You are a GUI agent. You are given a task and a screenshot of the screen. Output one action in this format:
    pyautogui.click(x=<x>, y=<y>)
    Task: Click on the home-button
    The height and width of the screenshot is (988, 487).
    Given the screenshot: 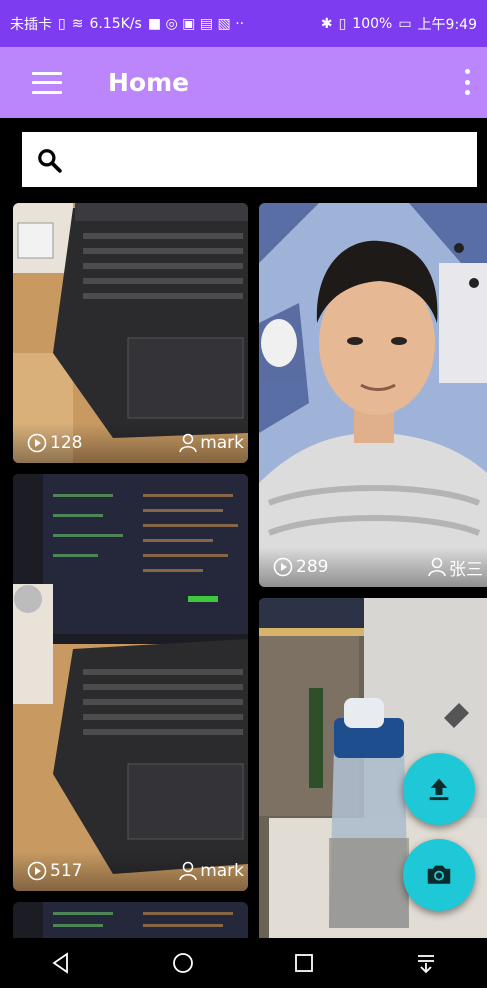 What is the action you would take?
    pyautogui.click(x=183, y=963)
    